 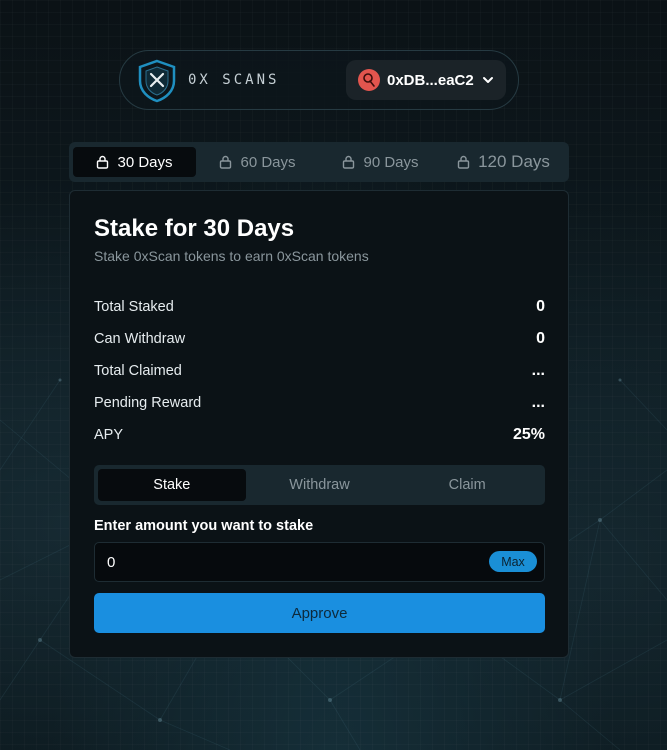 What do you see at coordinates (234, 80) in the screenshot?
I see `brand-name: 0X SCANS` at bounding box center [234, 80].